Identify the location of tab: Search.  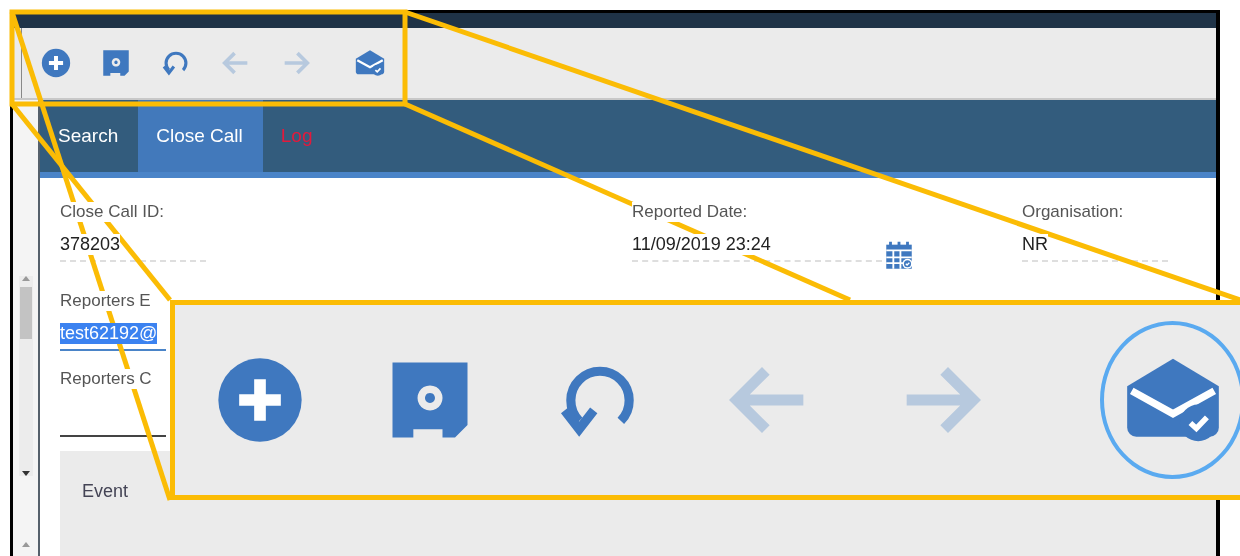
(89, 136).